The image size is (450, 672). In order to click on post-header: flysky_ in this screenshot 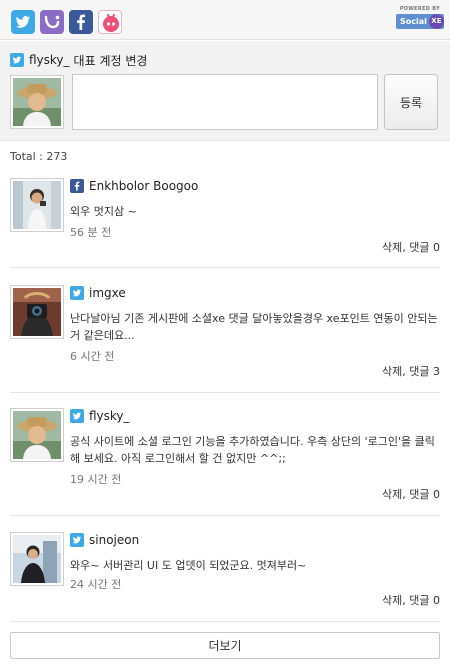, I will do `click(100, 416)`.